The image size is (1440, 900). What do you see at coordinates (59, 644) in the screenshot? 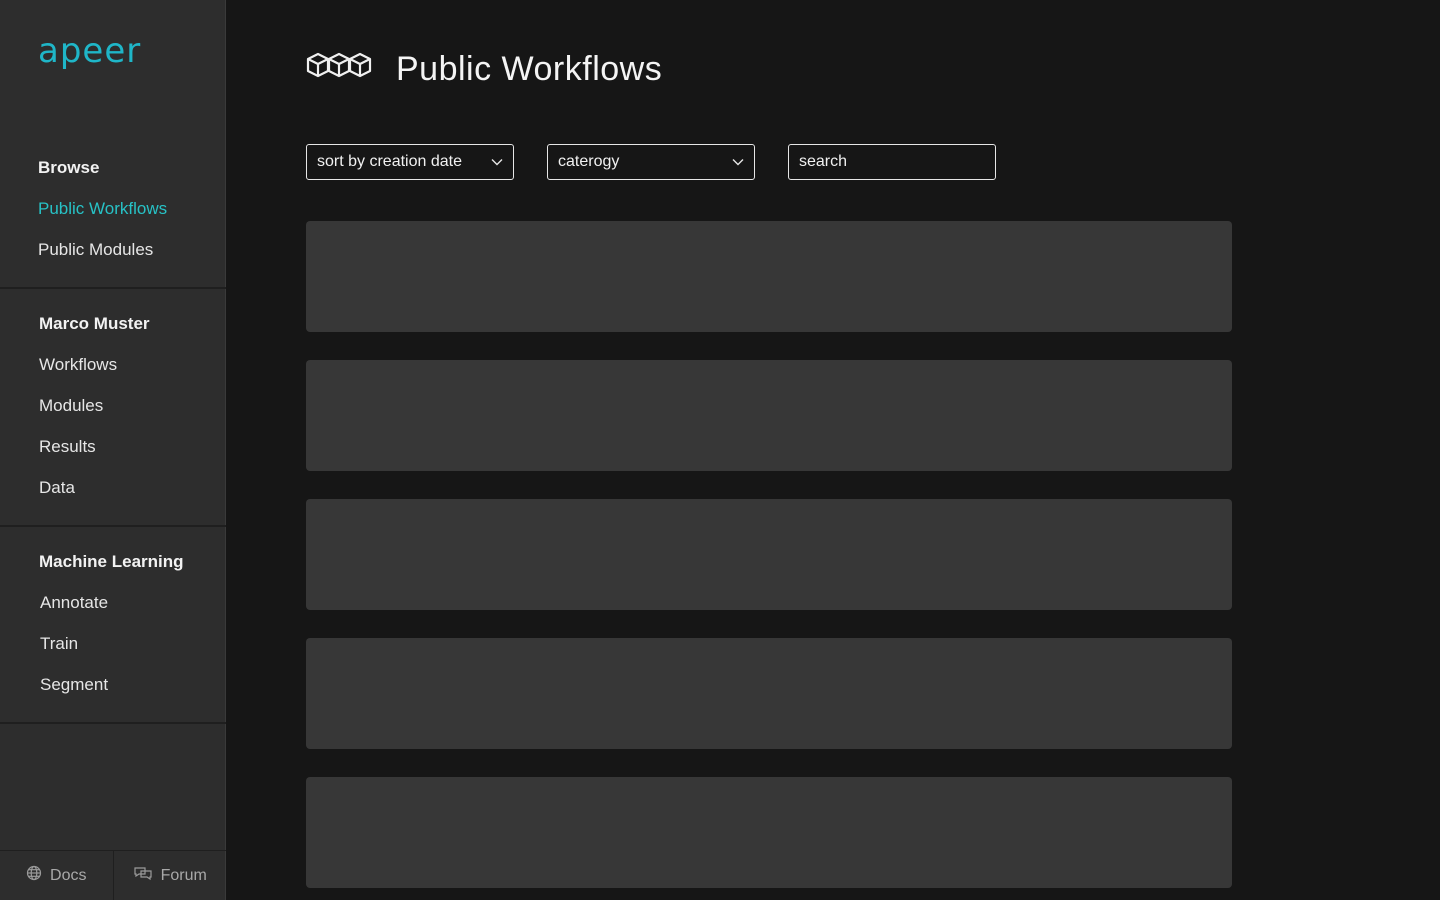
I see `sidebar-item-train: Train` at bounding box center [59, 644].